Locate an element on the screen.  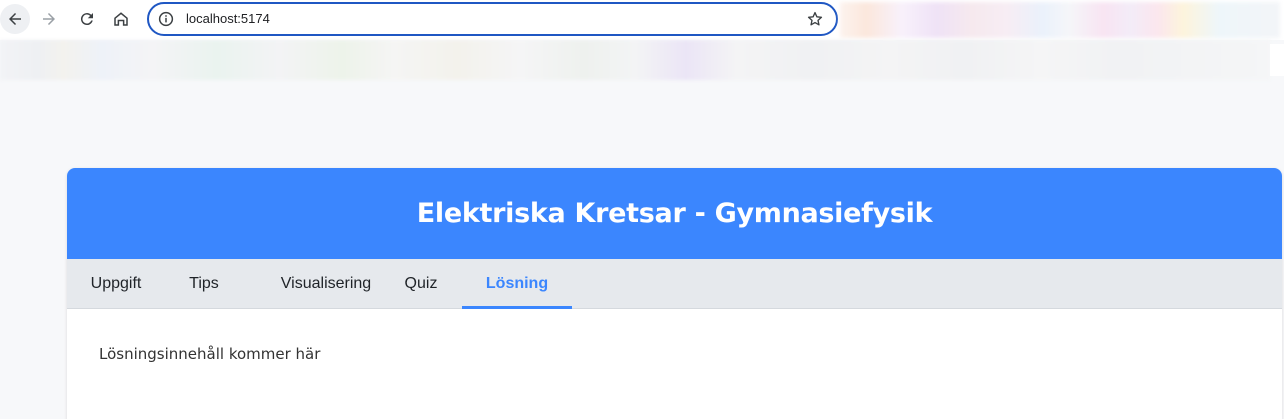
home-icon is located at coordinates (121, 19).